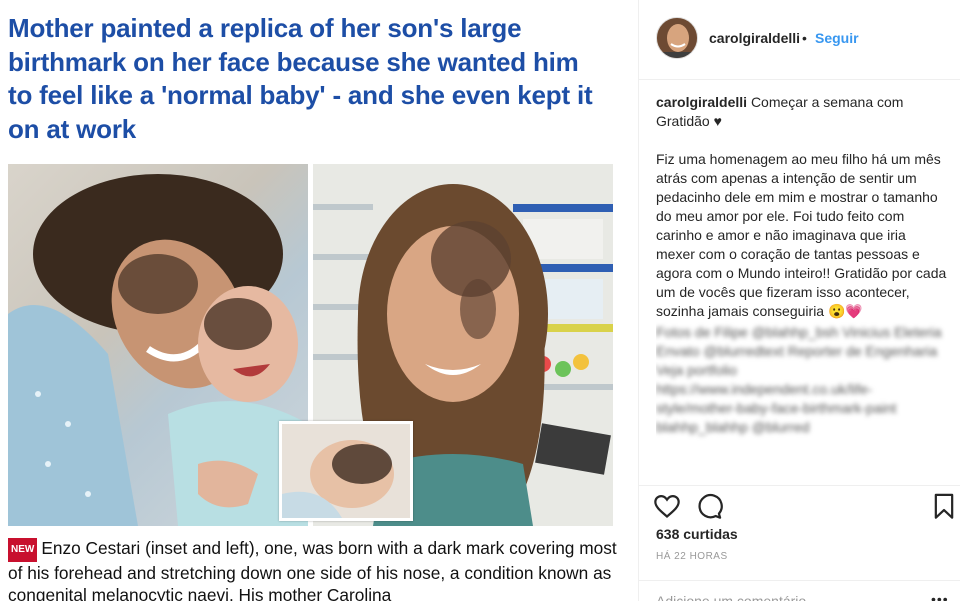 This screenshot has height=601, width=960. I want to click on post-timestamp: HÁ 22 HORAS, so click(692, 556).